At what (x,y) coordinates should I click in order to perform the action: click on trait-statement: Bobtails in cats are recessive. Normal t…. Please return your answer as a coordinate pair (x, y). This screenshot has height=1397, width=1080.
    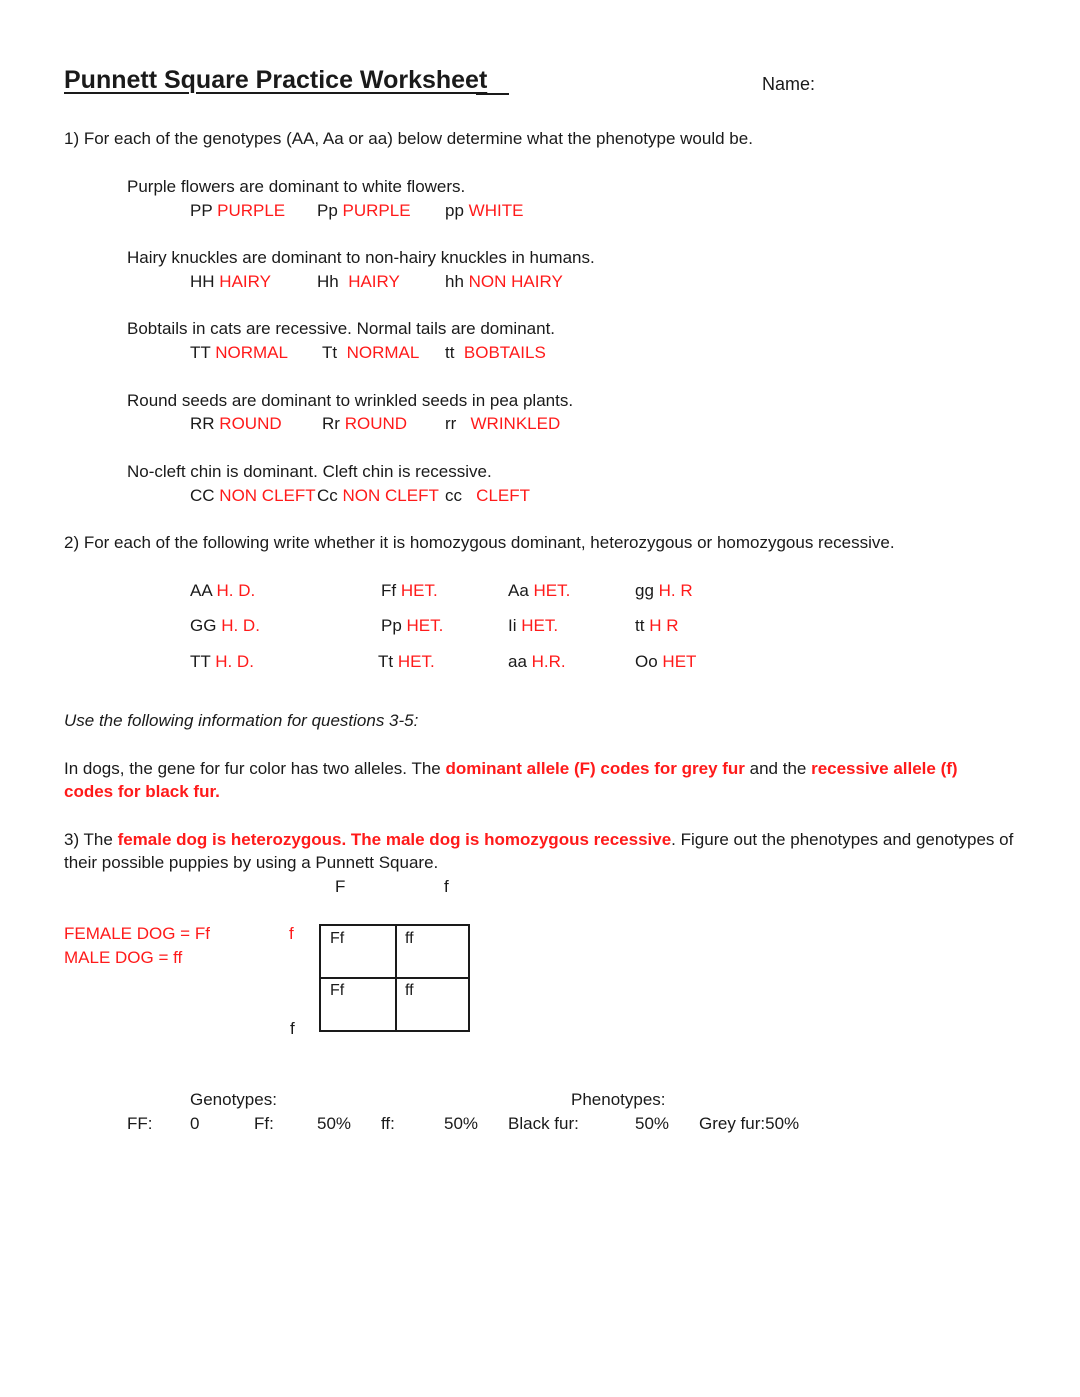
    Looking at the image, I should click on (341, 328).